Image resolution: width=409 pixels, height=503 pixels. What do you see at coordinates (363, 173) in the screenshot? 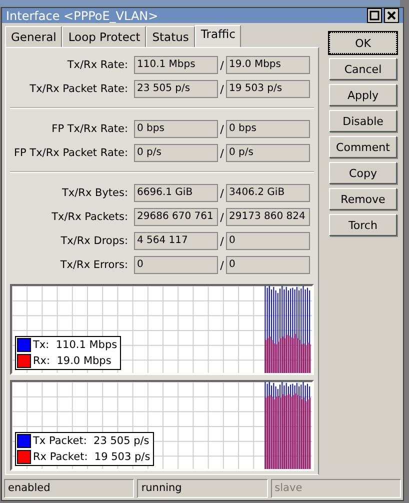
I see `dialog-button: Copy` at bounding box center [363, 173].